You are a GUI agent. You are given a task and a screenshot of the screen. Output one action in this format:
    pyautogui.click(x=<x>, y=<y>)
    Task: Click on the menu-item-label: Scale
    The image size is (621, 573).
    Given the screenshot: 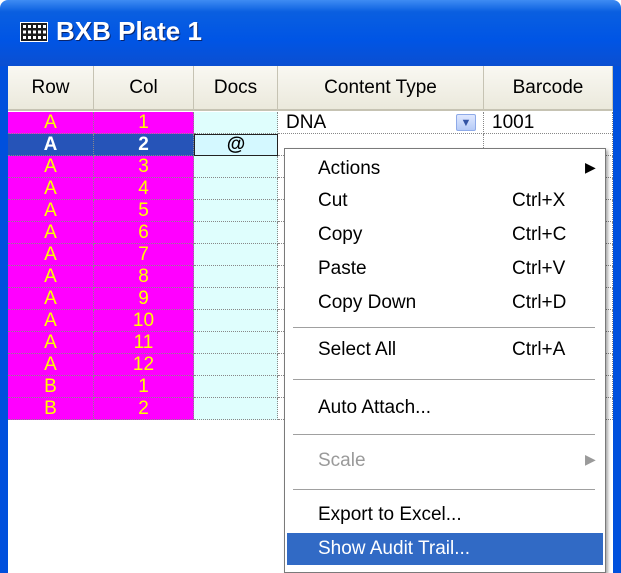 What is the action you would take?
    pyautogui.click(x=342, y=460)
    